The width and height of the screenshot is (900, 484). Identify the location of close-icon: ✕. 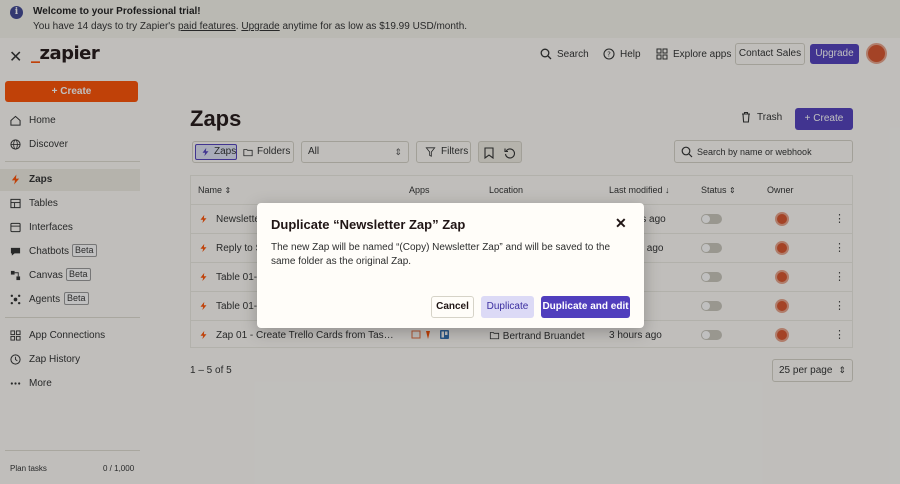
(621, 223).